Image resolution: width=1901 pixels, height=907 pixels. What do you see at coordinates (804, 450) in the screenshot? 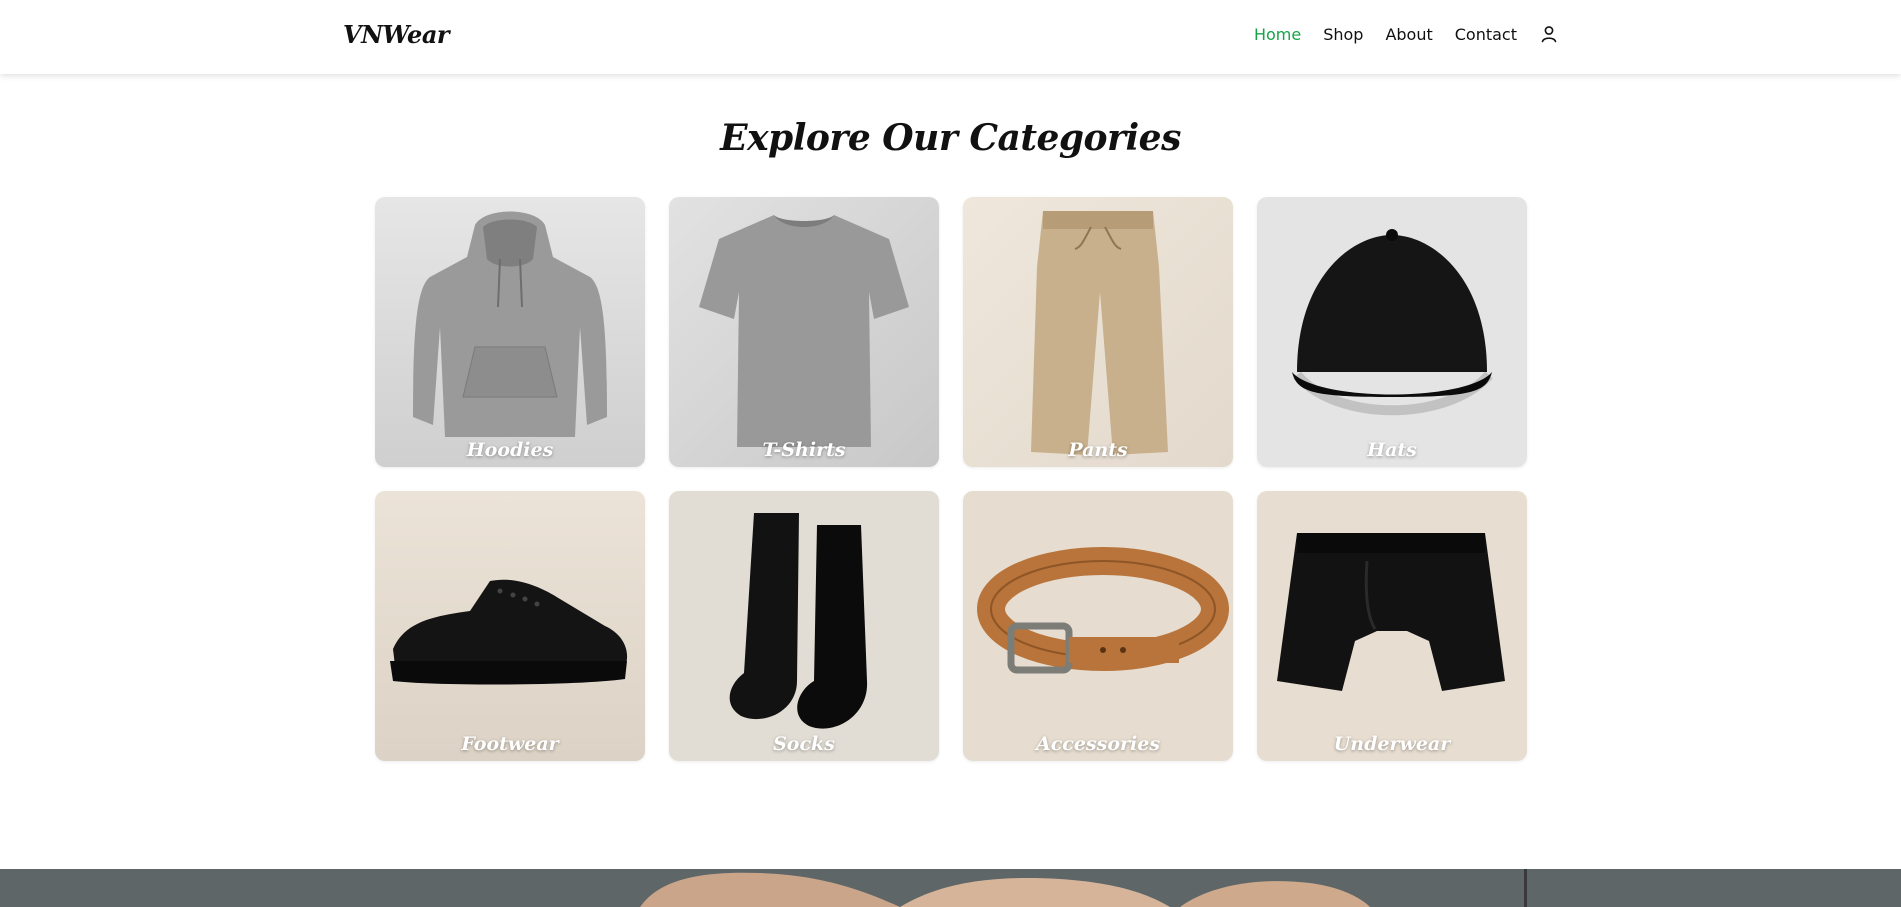
I see `category-label: T-Shirts` at bounding box center [804, 450].